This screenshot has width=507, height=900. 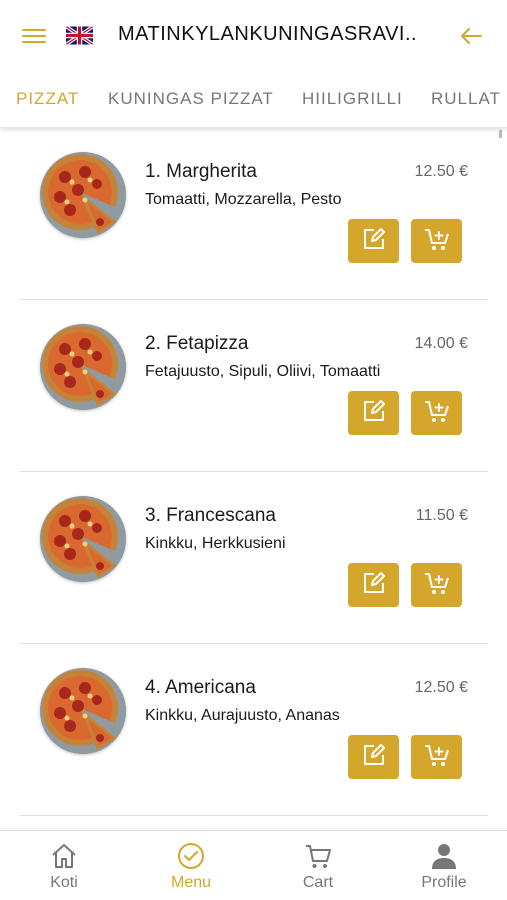 What do you see at coordinates (444, 856) in the screenshot?
I see `person-icon` at bounding box center [444, 856].